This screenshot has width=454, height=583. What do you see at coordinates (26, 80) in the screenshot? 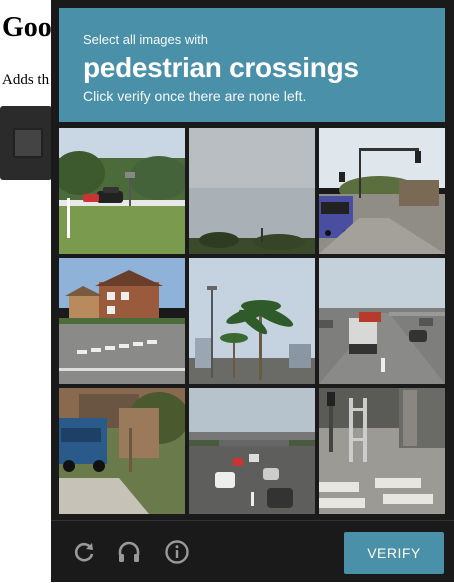
I see `page-subtitle: Adds th` at bounding box center [26, 80].